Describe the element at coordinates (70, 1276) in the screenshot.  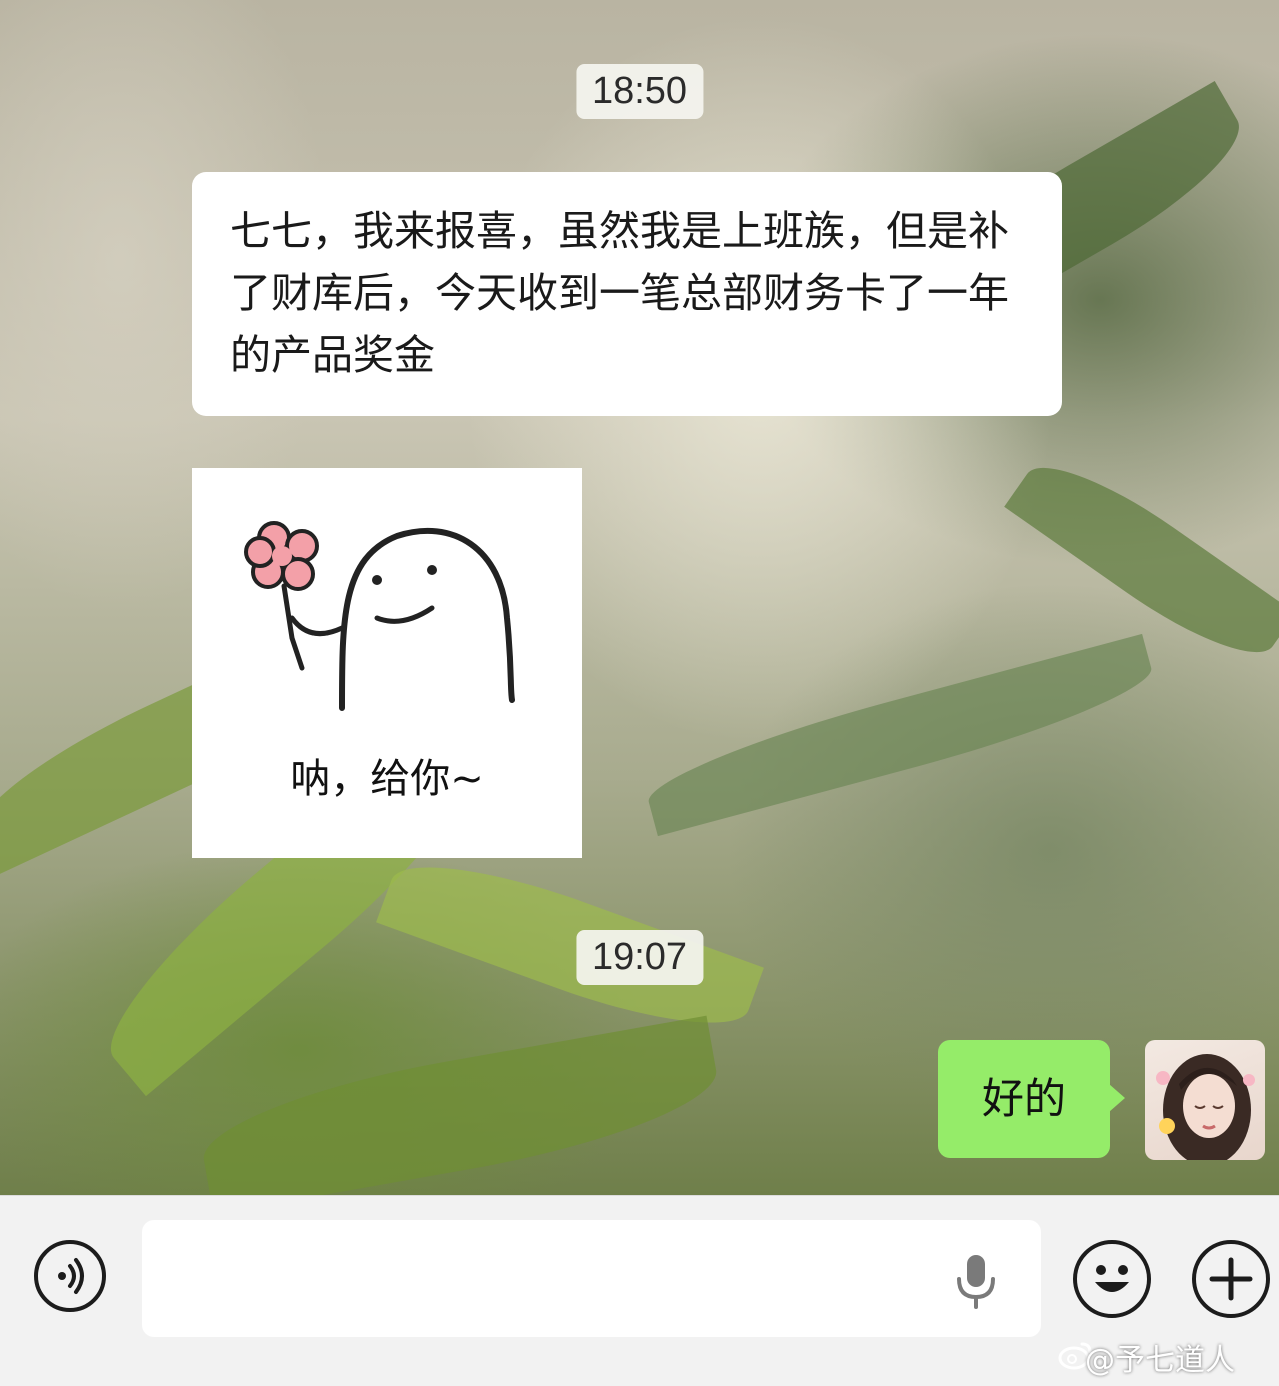
I see `voice-icon` at that location.